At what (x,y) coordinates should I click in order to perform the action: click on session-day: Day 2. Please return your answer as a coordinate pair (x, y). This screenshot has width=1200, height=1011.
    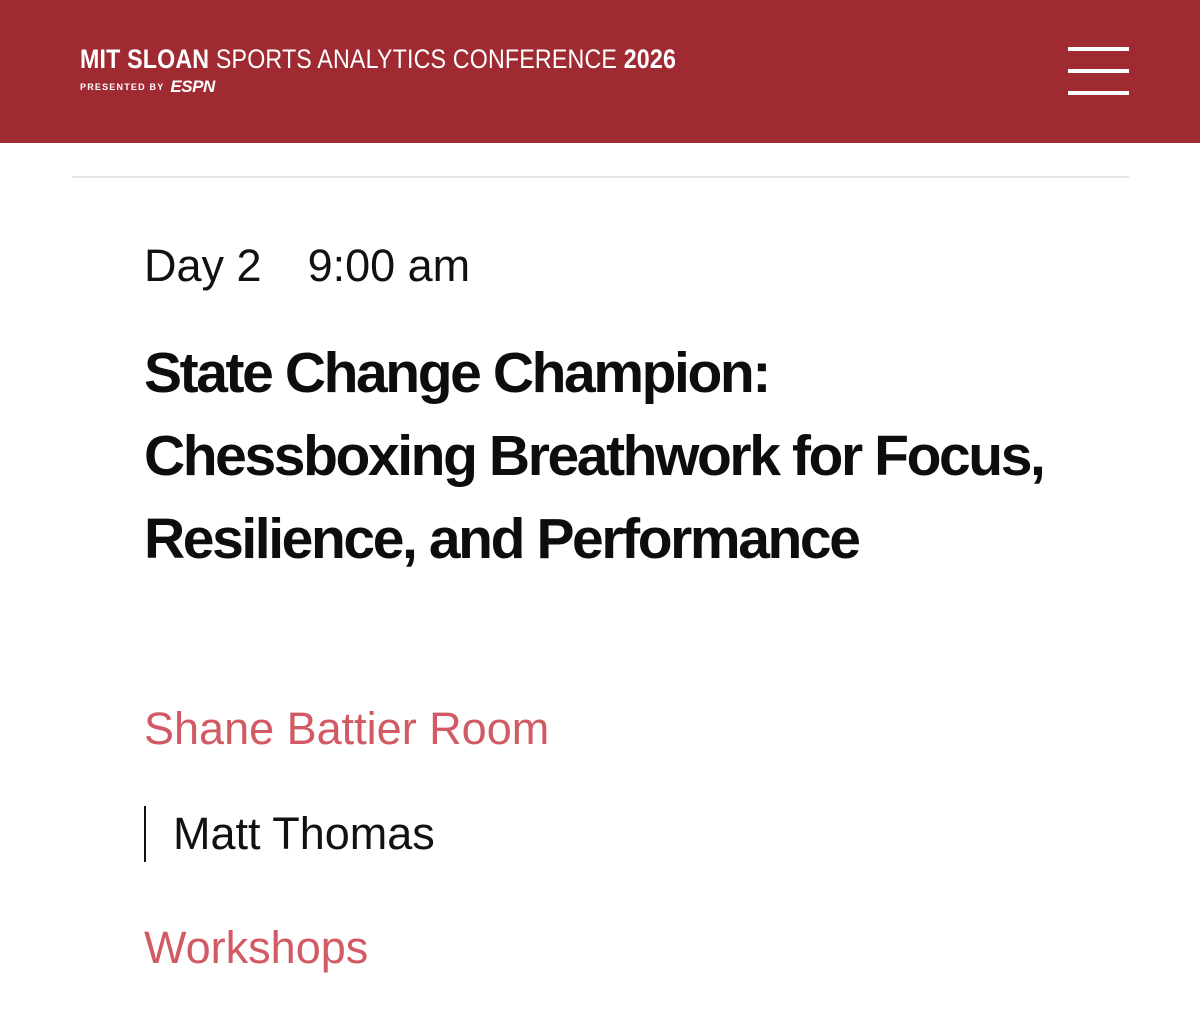
    Looking at the image, I should click on (203, 265).